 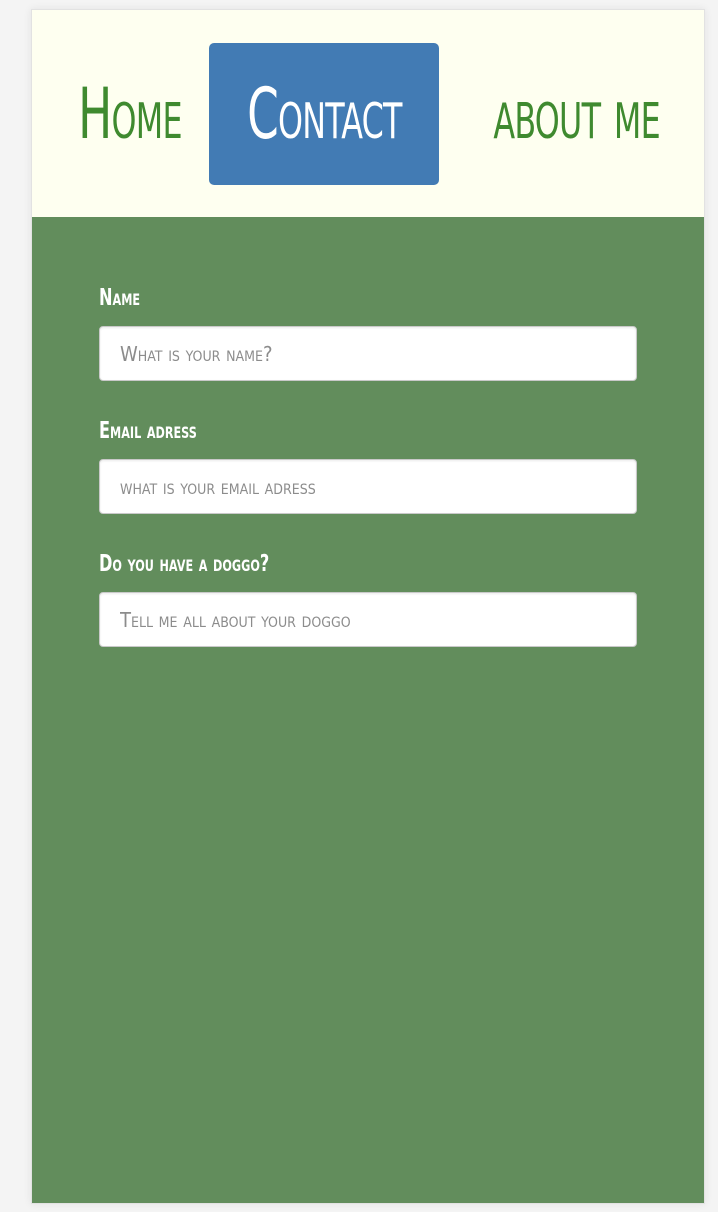 I want to click on nav-link-home: Home, so click(x=130, y=114).